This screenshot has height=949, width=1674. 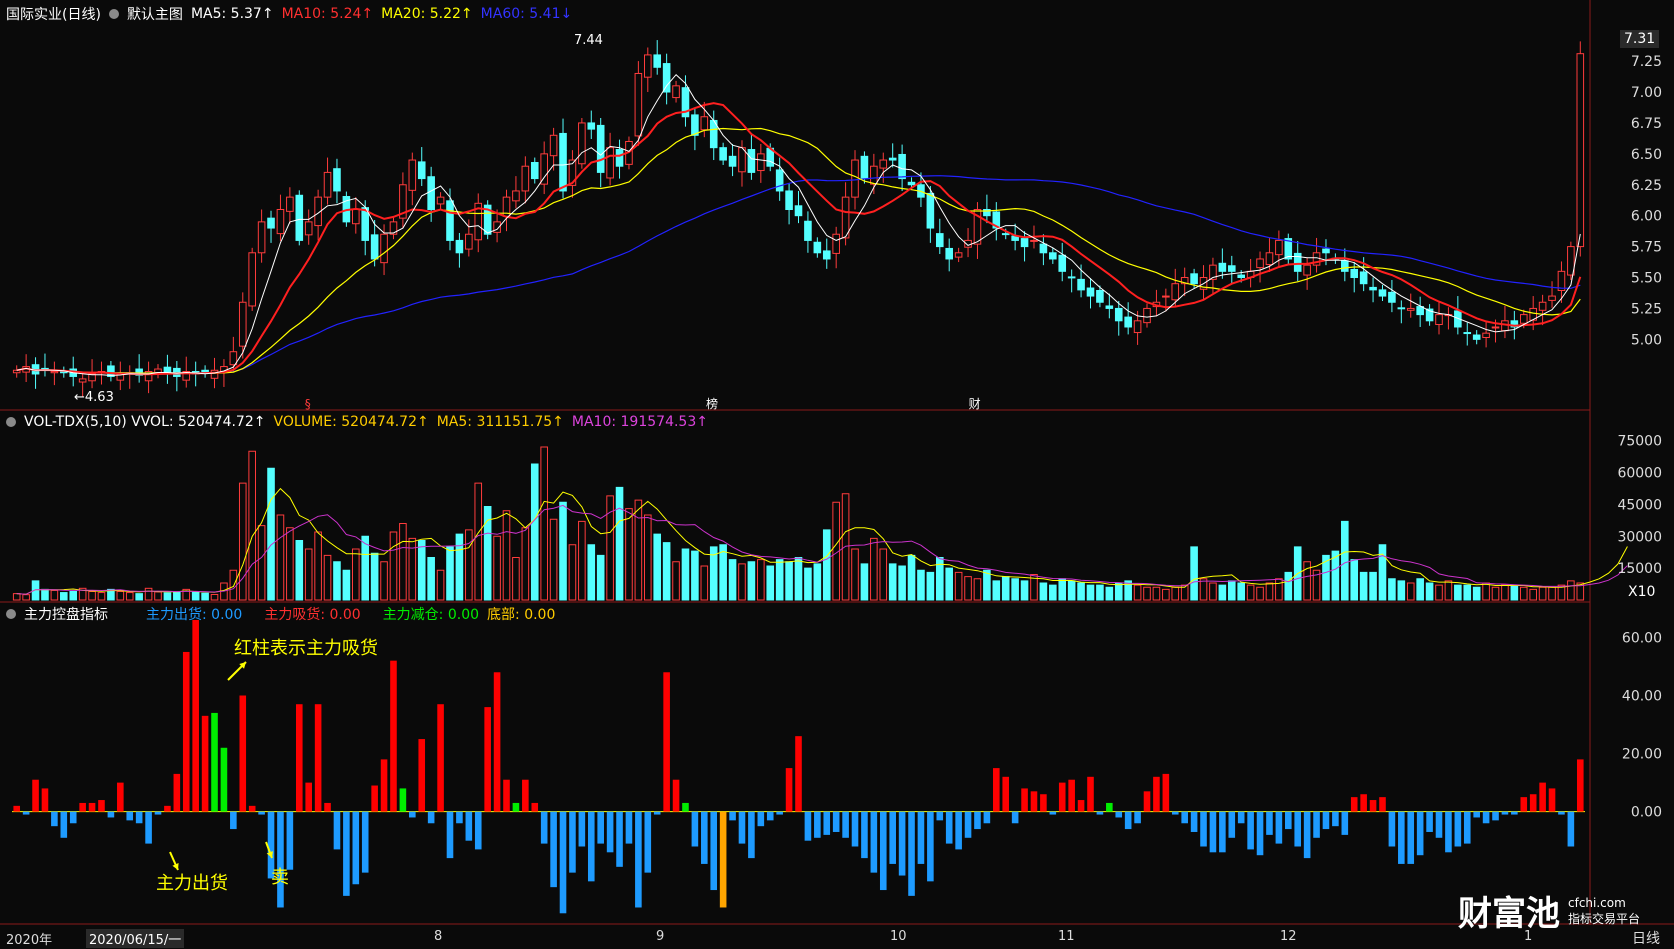 I want to click on watermark-site: cfchi.com, so click(x=1597, y=902).